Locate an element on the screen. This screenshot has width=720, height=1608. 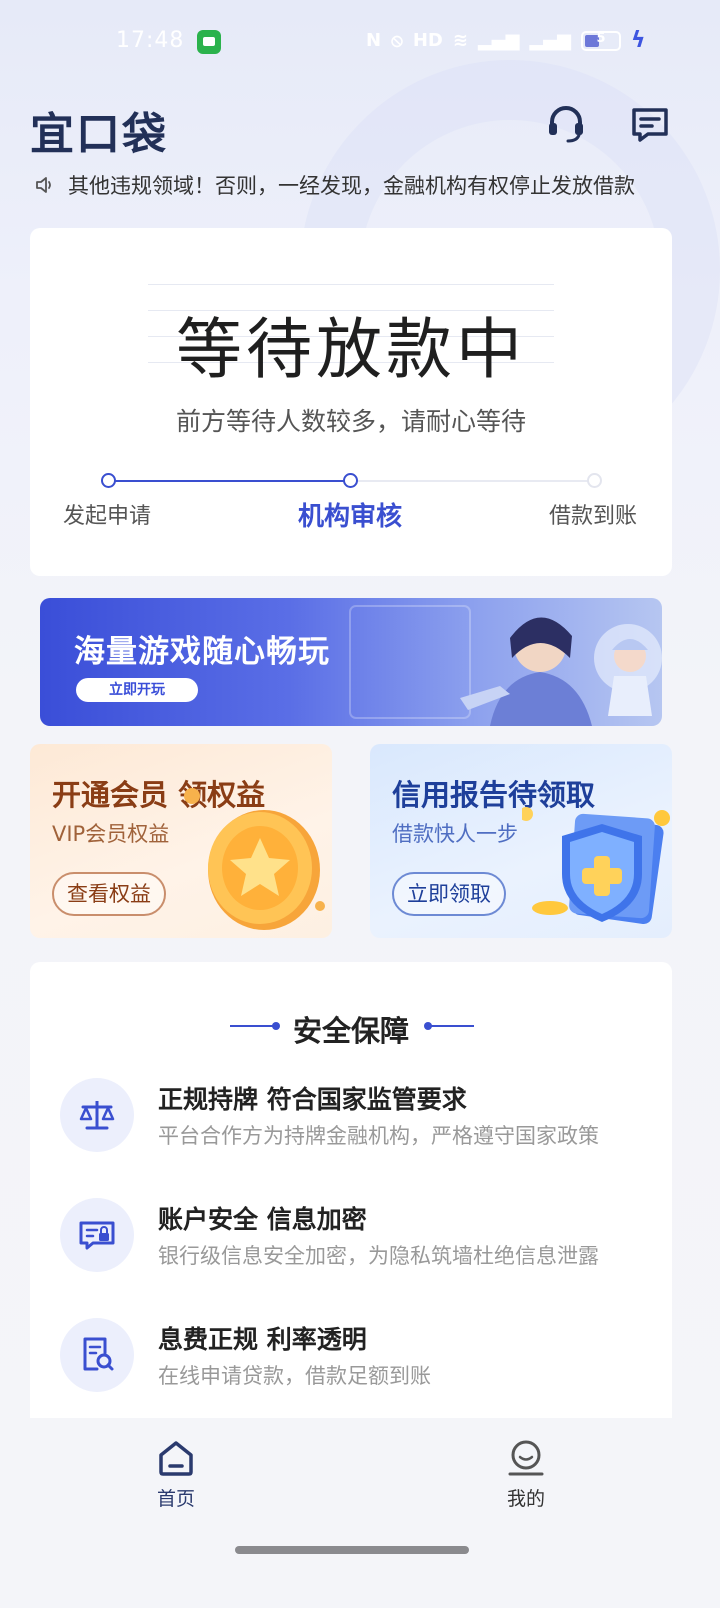
game-characters-illustration is located at coordinates (505, 665).